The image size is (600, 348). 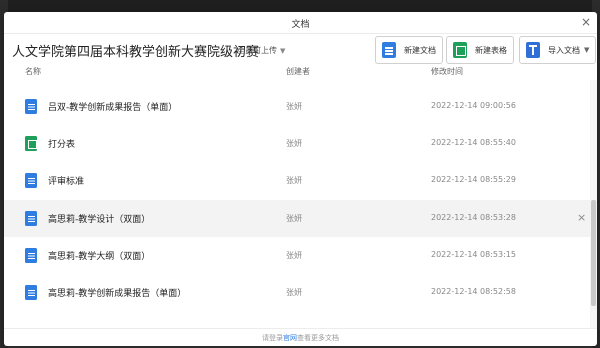 What do you see at coordinates (473, 105) in the screenshot?
I see `file-modified-time: 2022-12-14 09:00:56` at bounding box center [473, 105].